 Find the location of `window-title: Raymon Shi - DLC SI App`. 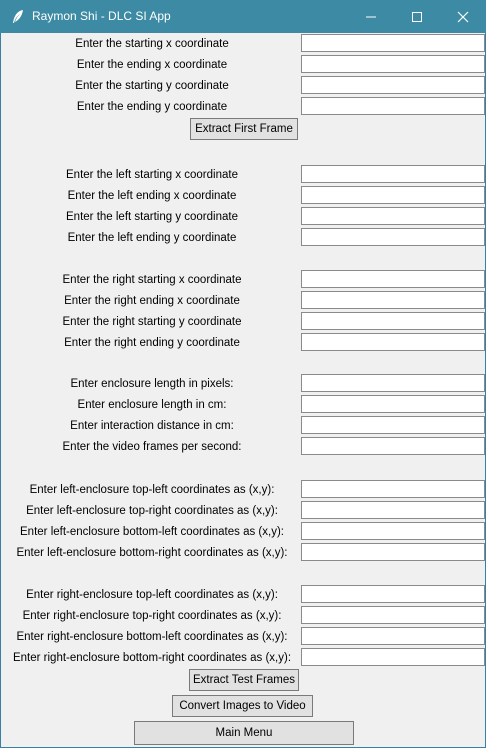

window-title: Raymon Shi - DLC SI App is located at coordinates (101, 16).